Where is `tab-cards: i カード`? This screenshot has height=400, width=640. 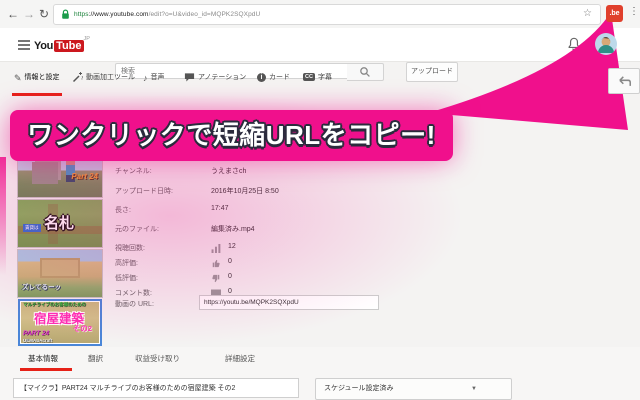 tab-cards: i カード is located at coordinates (273, 80).